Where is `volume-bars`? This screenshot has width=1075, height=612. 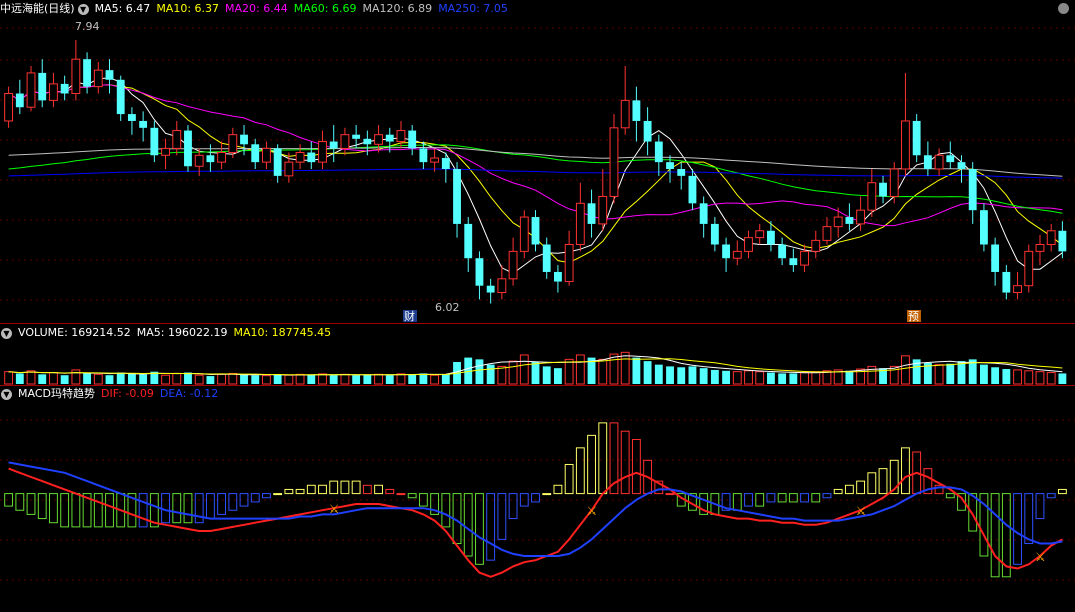 volume-bars is located at coordinates (535, 368).